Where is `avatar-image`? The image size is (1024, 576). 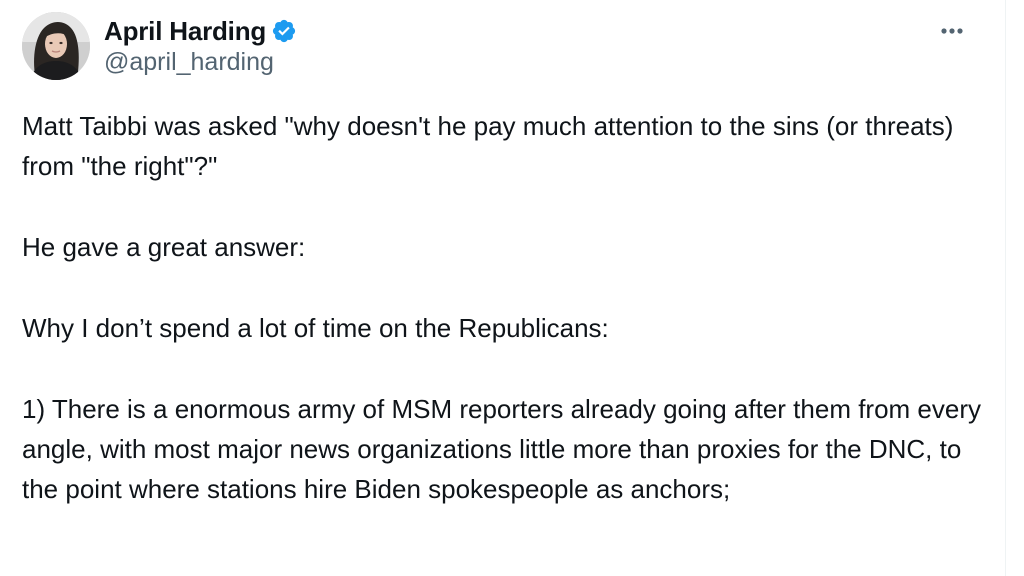
avatar-image is located at coordinates (56, 46).